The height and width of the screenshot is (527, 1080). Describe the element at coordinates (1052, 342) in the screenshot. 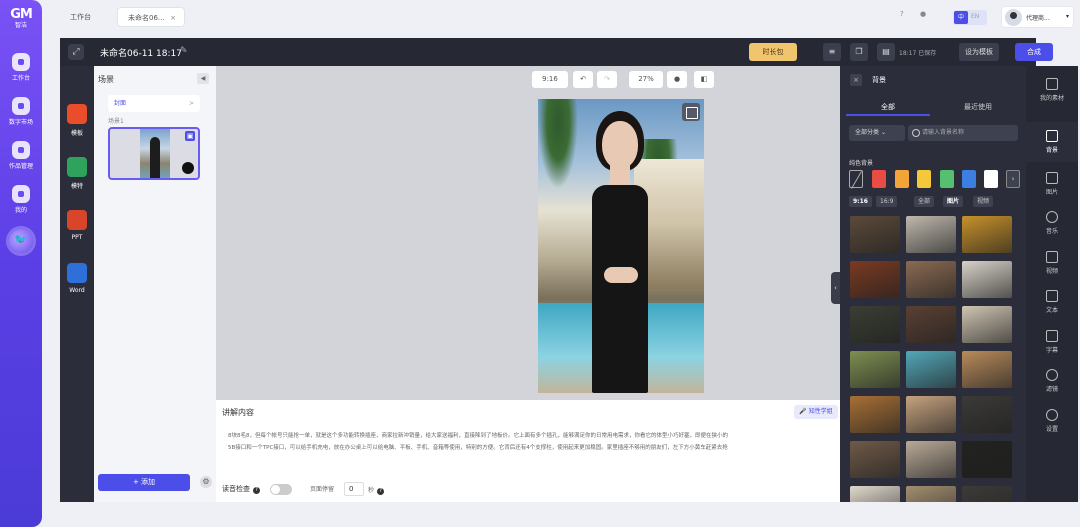

I see `rail-subtitle: 字幕` at that location.